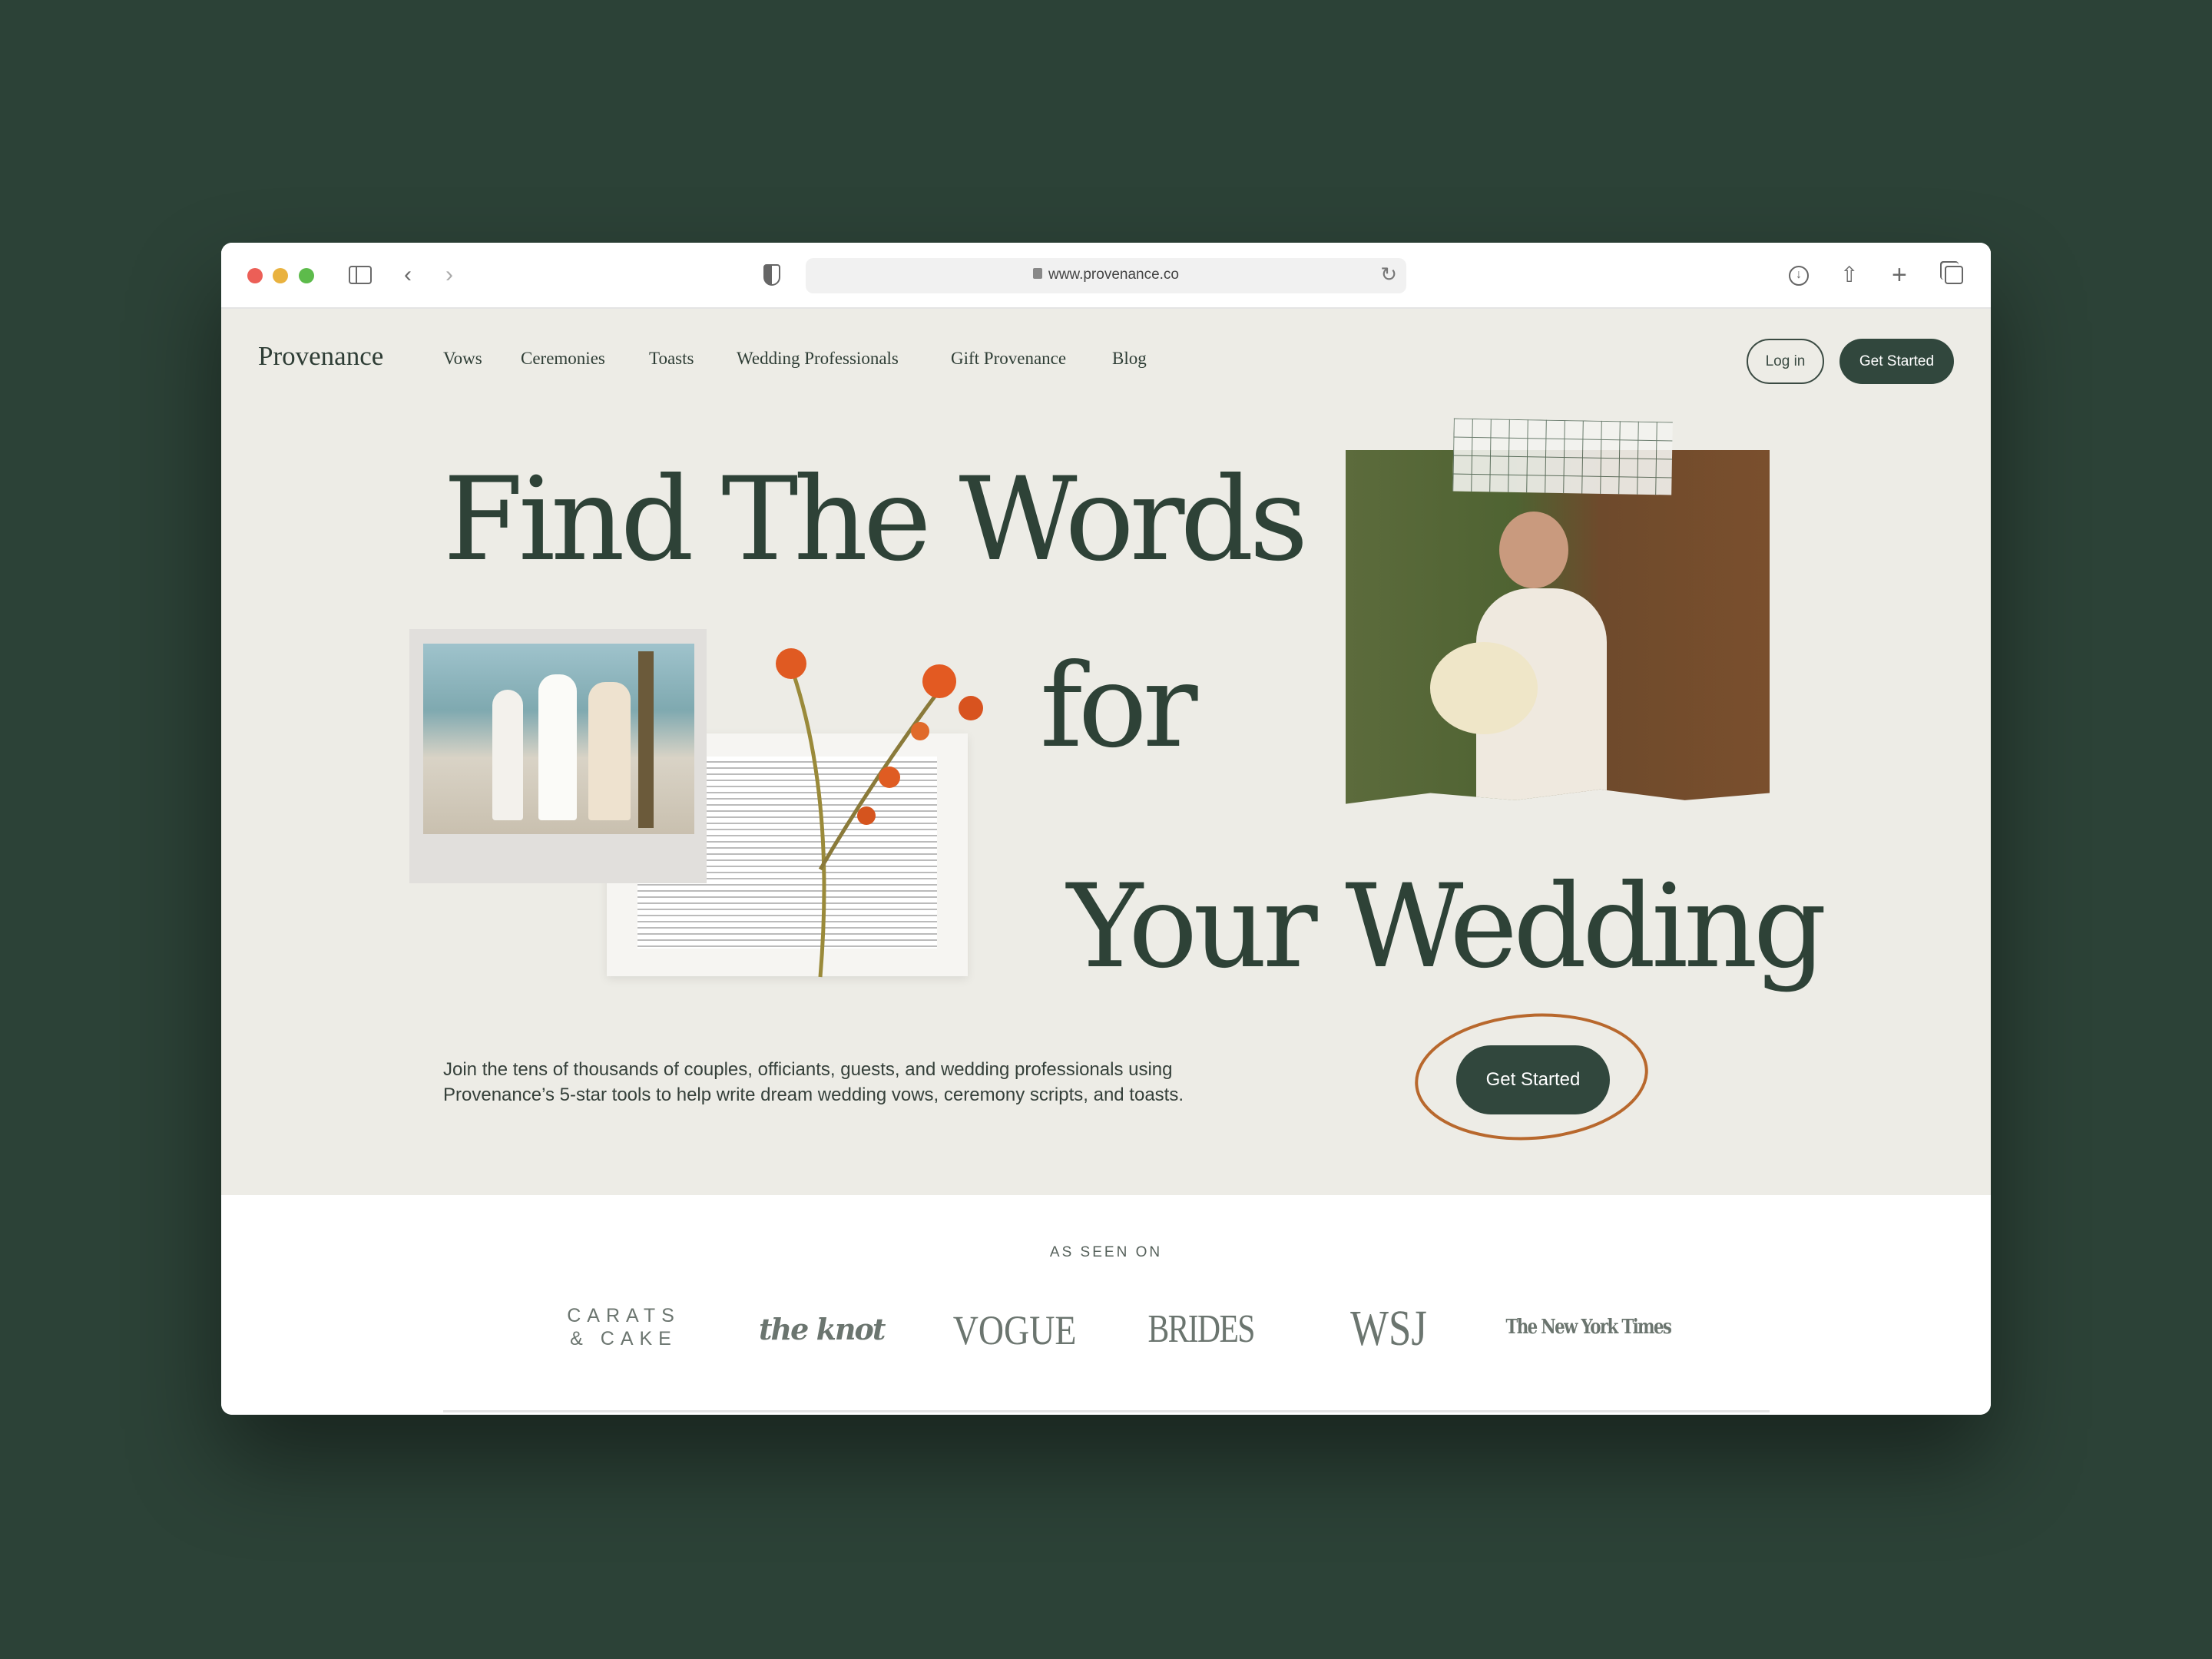 This screenshot has width=2212, height=1659. Describe the element at coordinates (1106, 1252) in the screenshot. I see `press-heading: AS SEEN ON` at that location.